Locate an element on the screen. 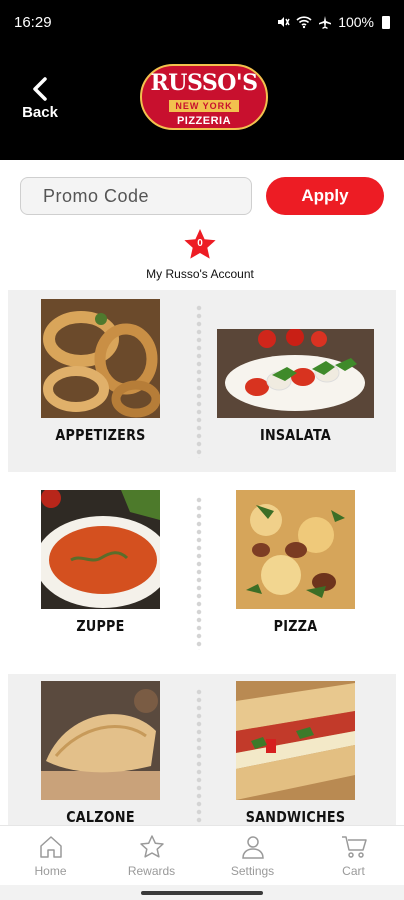 The height and width of the screenshot is (900, 404). category-calzone: CALZONE is located at coordinates (100, 753).